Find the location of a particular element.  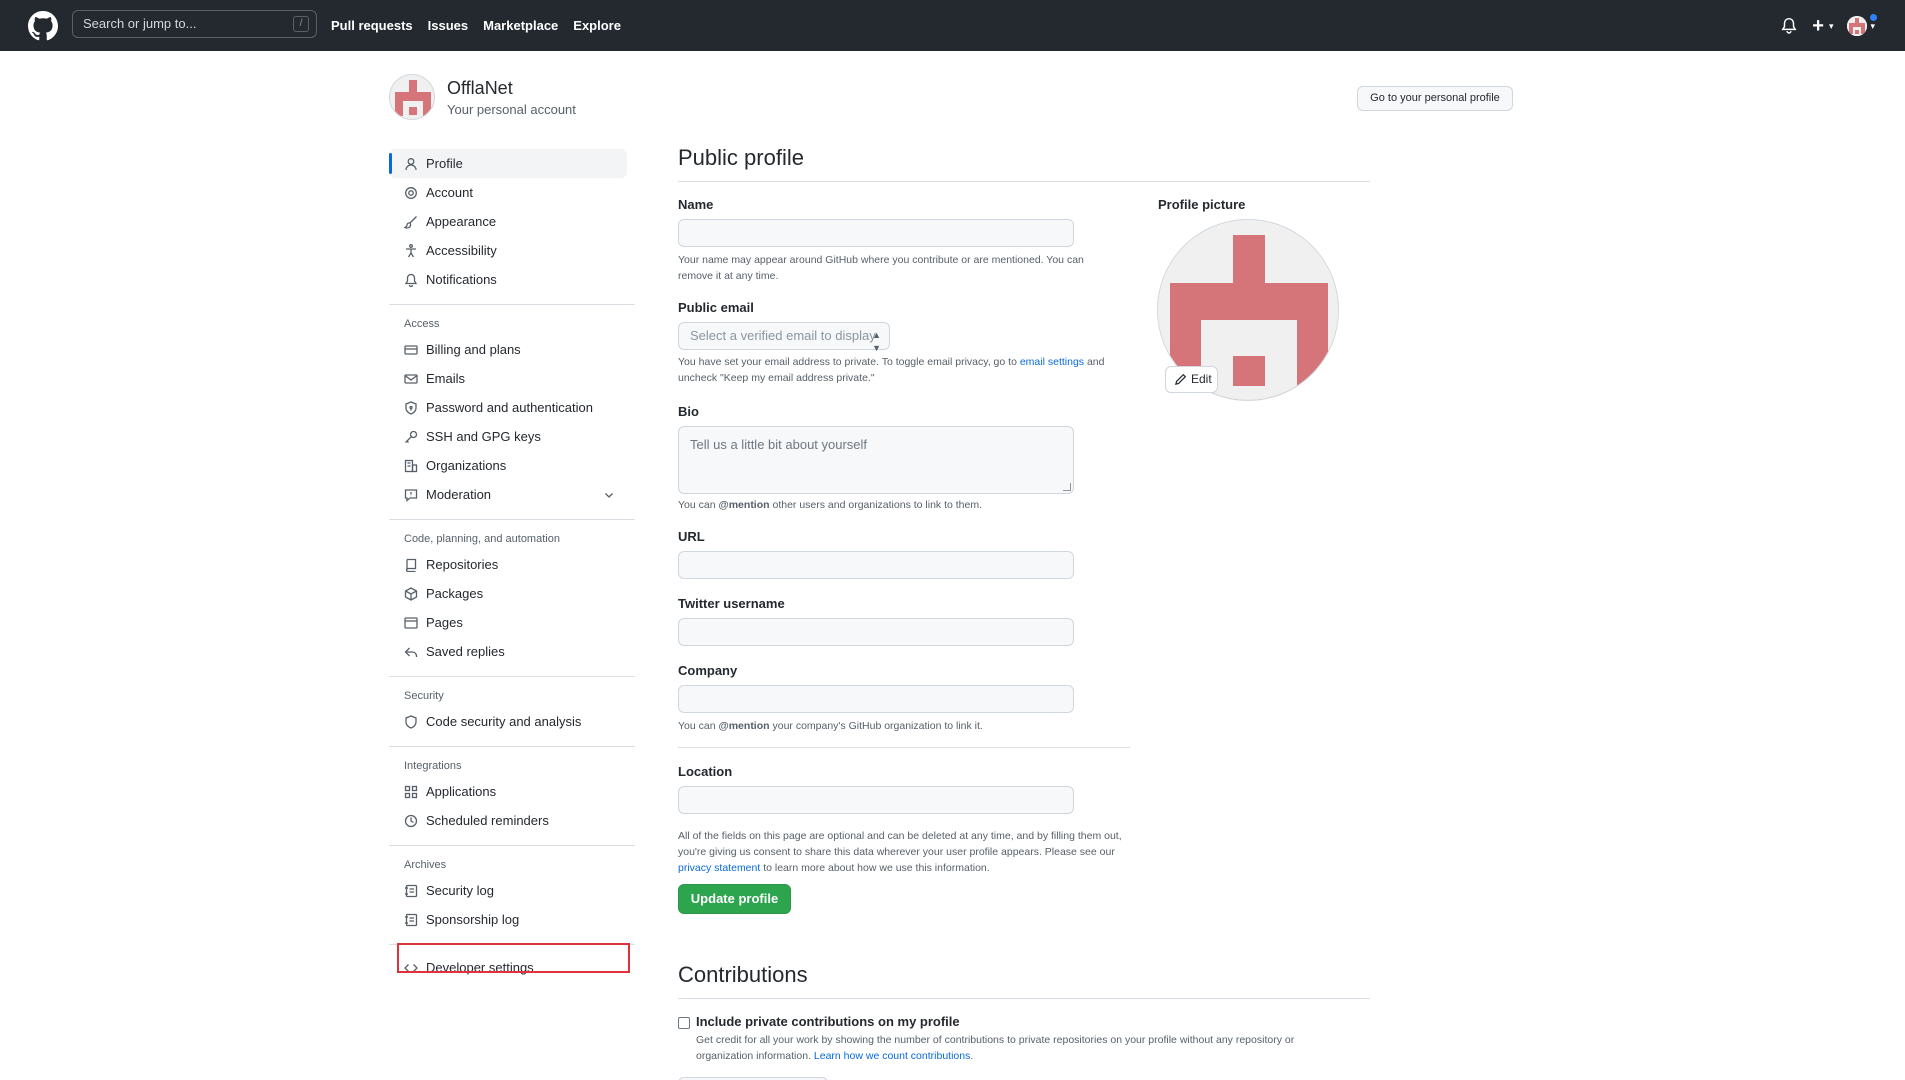

sidebar-item-label: Applications is located at coordinates (461, 791).